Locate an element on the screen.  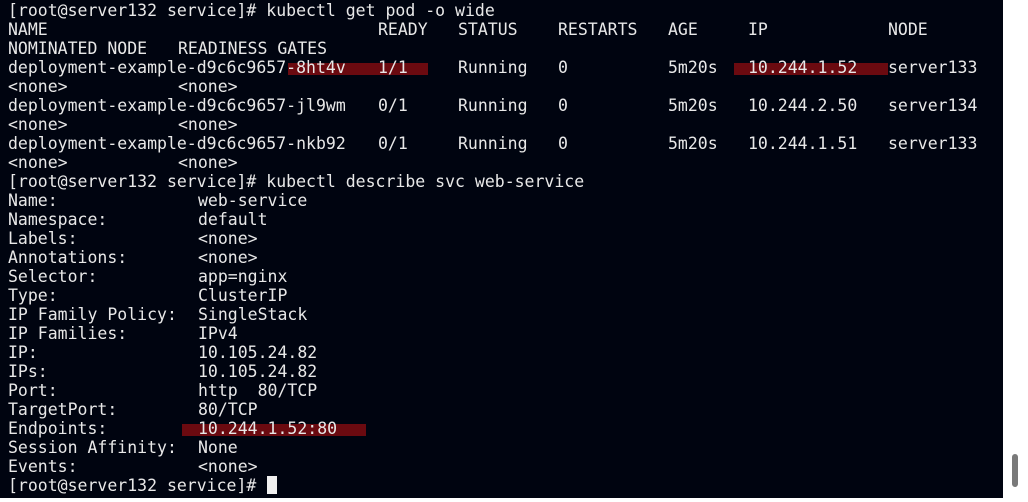
describe-value: 10.244.1.52:80 is located at coordinates (268, 428).